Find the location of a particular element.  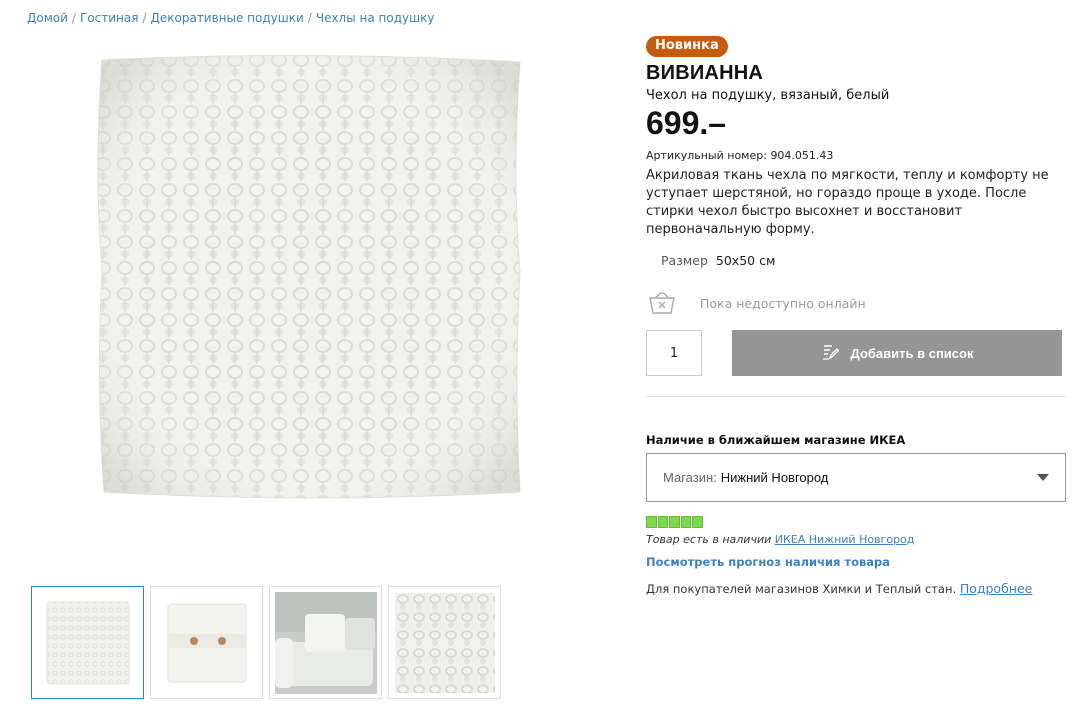

thumbnail-strip is located at coordinates (266, 642).